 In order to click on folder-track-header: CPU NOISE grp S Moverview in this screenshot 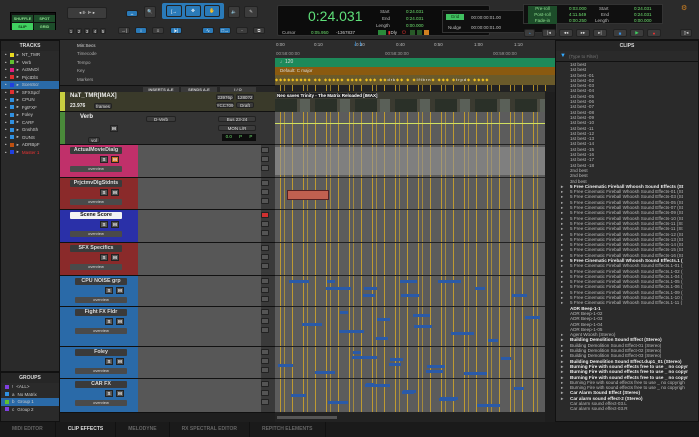, I will do `click(167, 291)`.